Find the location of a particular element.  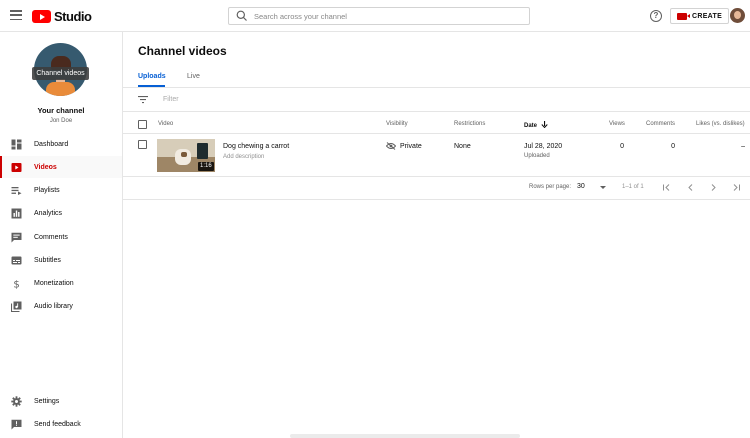

studio-logo: Studio is located at coordinates (62, 16).